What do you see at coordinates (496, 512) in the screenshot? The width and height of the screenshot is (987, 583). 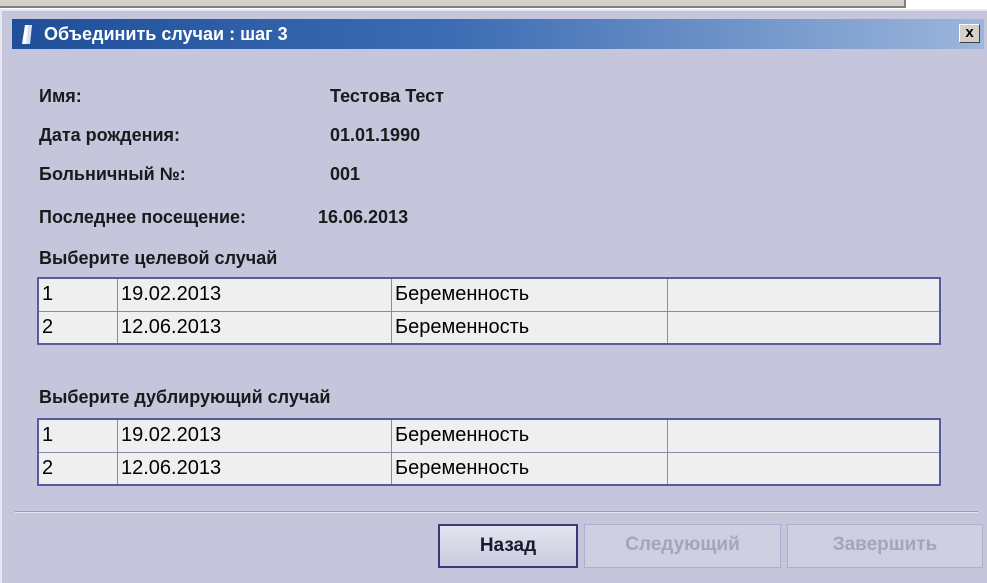 I see `button-separator` at bounding box center [496, 512].